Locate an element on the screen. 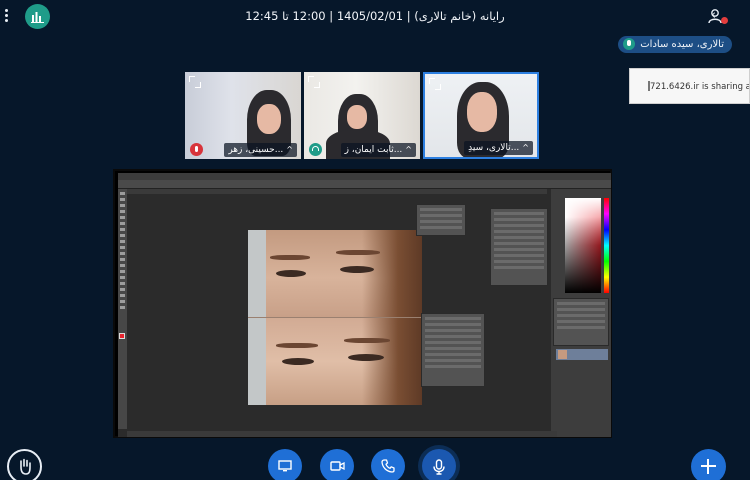 The image size is (750, 480). app-panel-history is located at coordinates (441, 220).